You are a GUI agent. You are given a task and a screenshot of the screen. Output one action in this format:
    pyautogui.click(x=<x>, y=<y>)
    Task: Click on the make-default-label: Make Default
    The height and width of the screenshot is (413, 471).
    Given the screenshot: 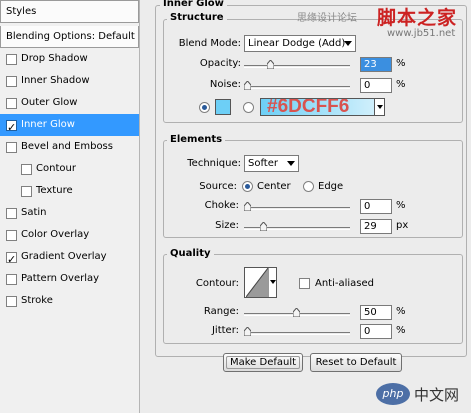 What is the action you would take?
    pyautogui.click(x=263, y=362)
    